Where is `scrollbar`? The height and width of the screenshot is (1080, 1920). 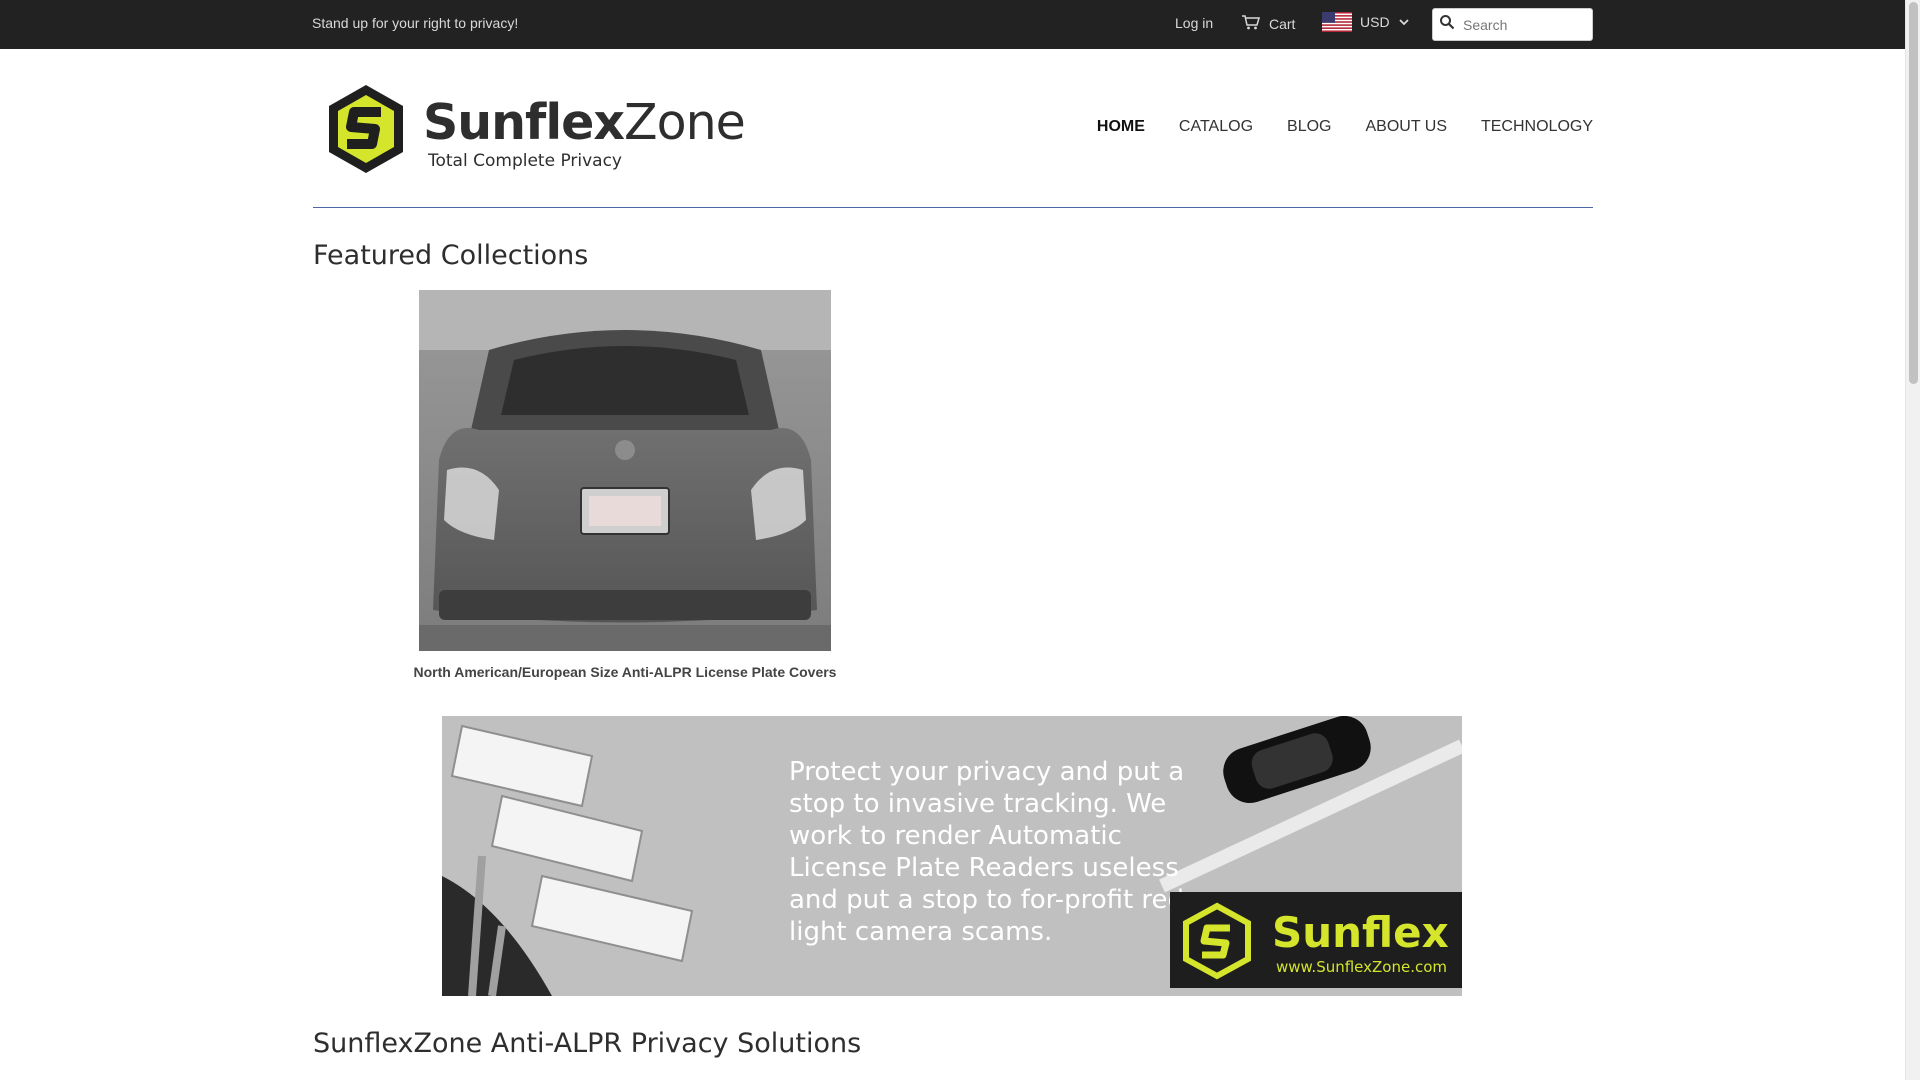
scrollbar is located at coordinates (1912, 540).